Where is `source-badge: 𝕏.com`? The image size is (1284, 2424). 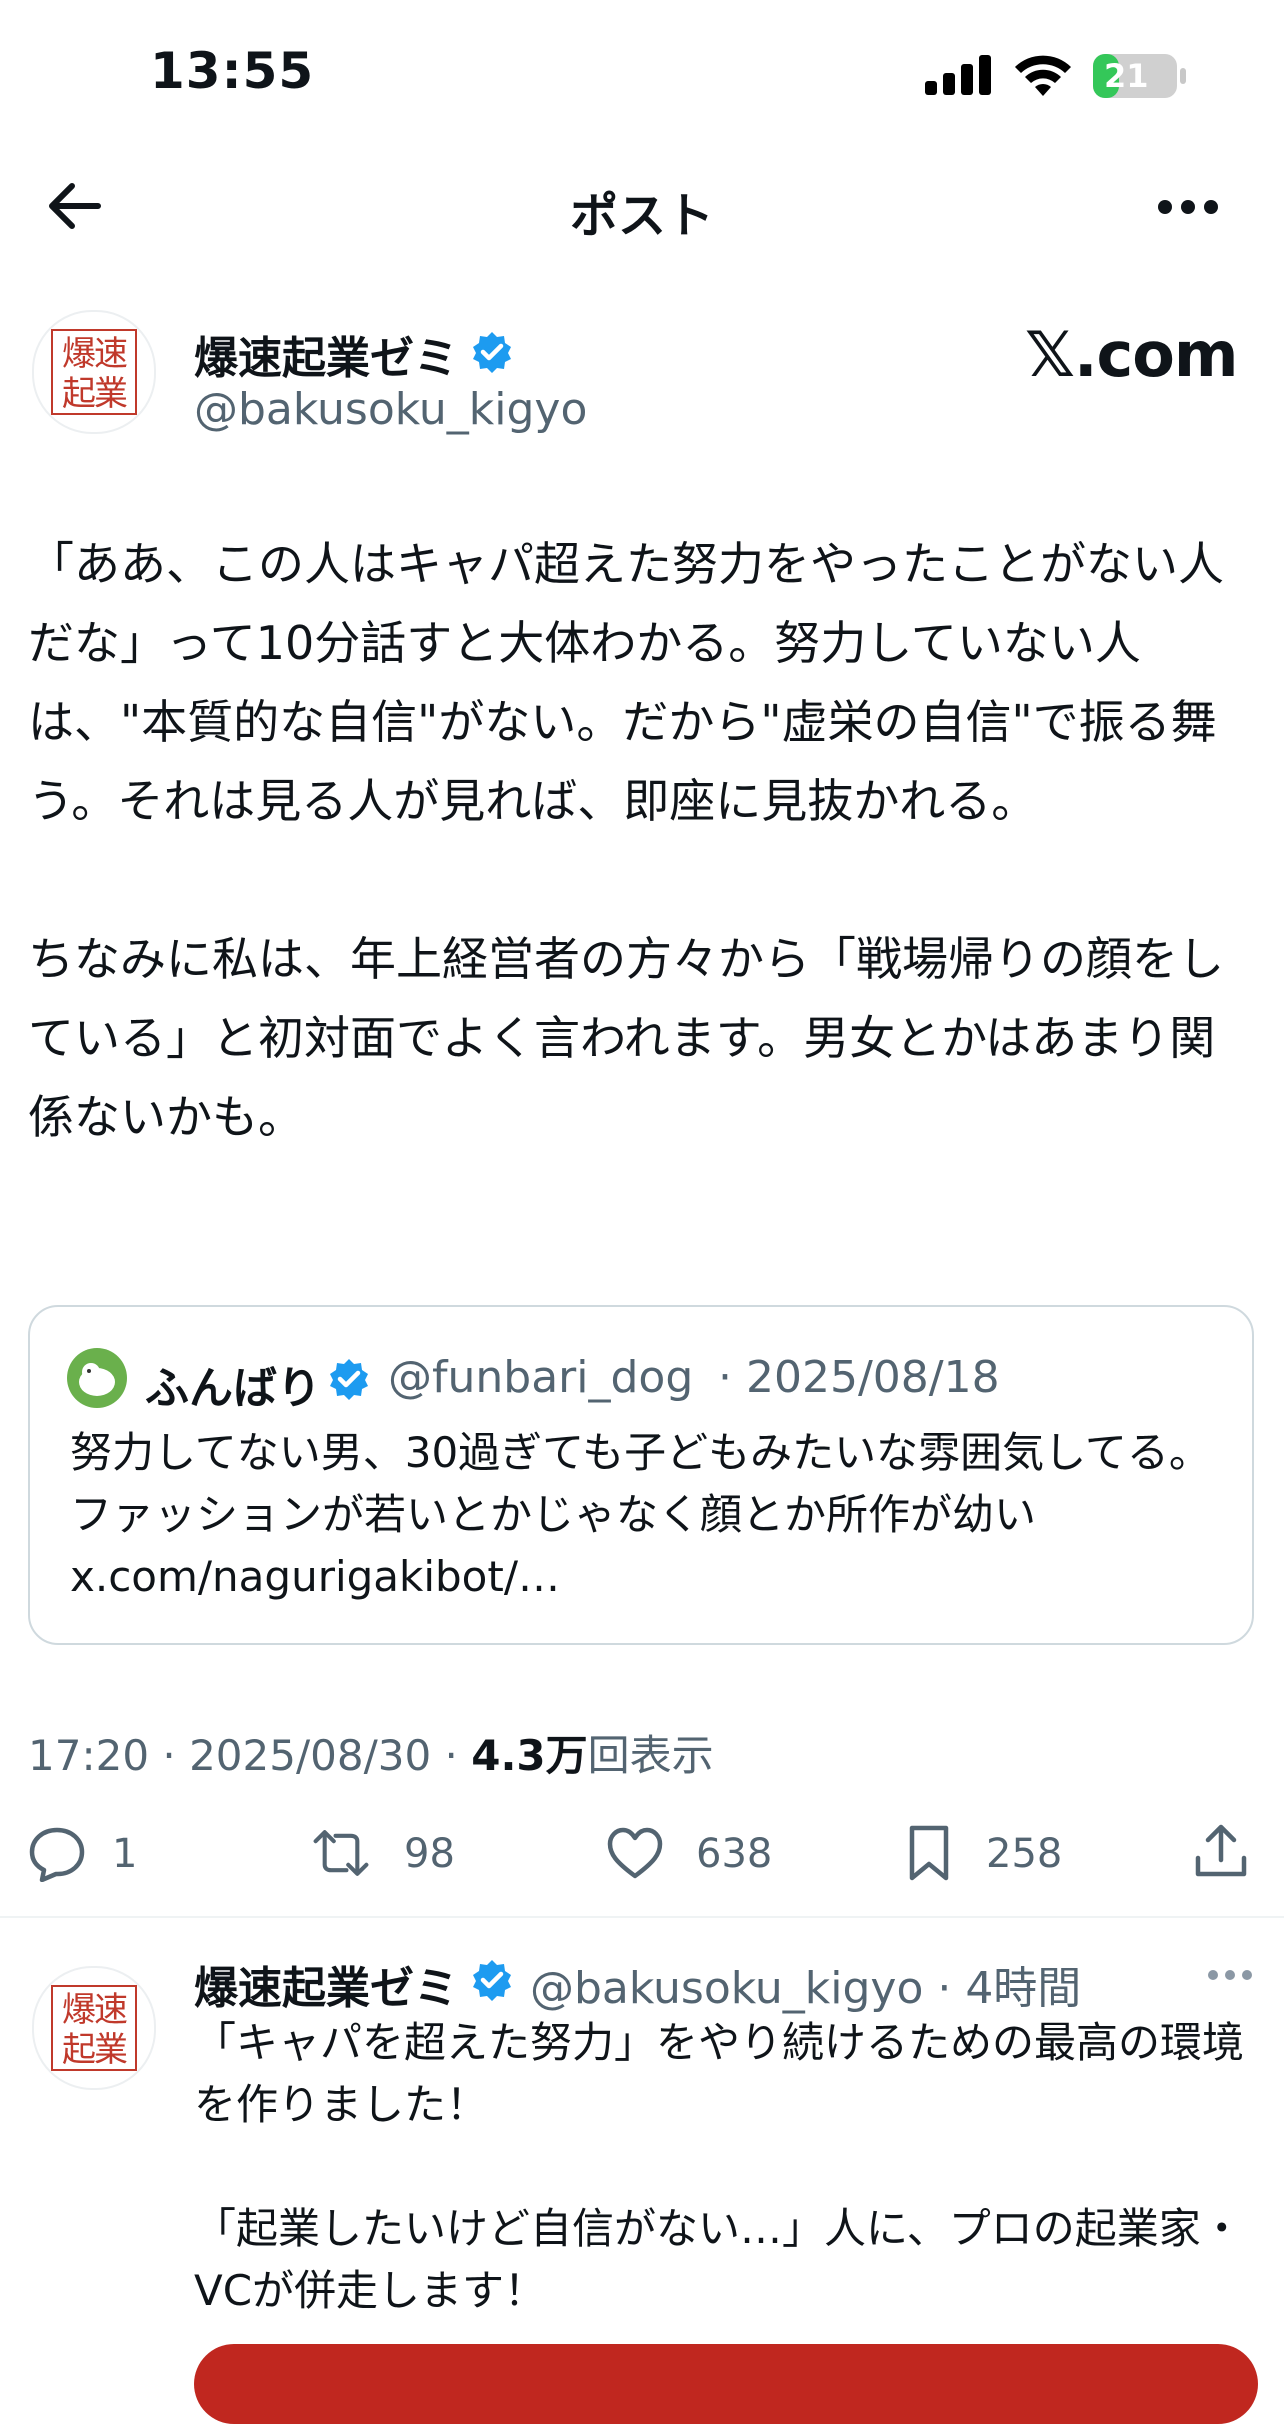
source-badge: 𝕏.com is located at coordinates (1131, 354).